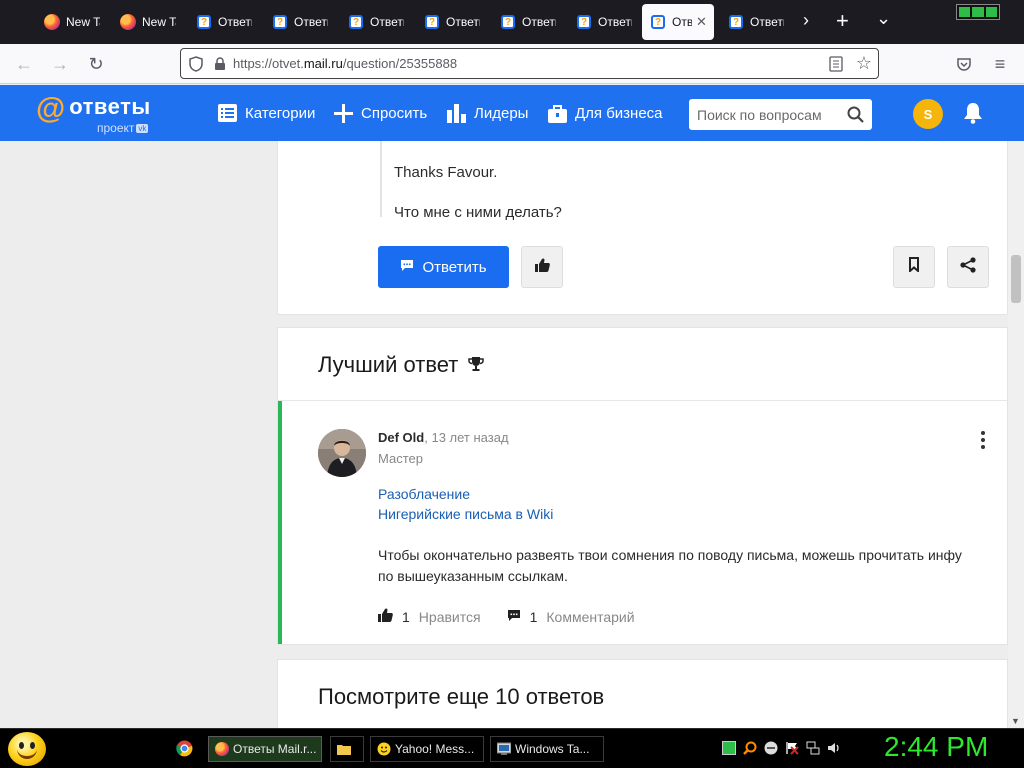  What do you see at coordinates (385, 616) in the screenshot?
I see `thumbs-up-icon` at bounding box center [385, 616].